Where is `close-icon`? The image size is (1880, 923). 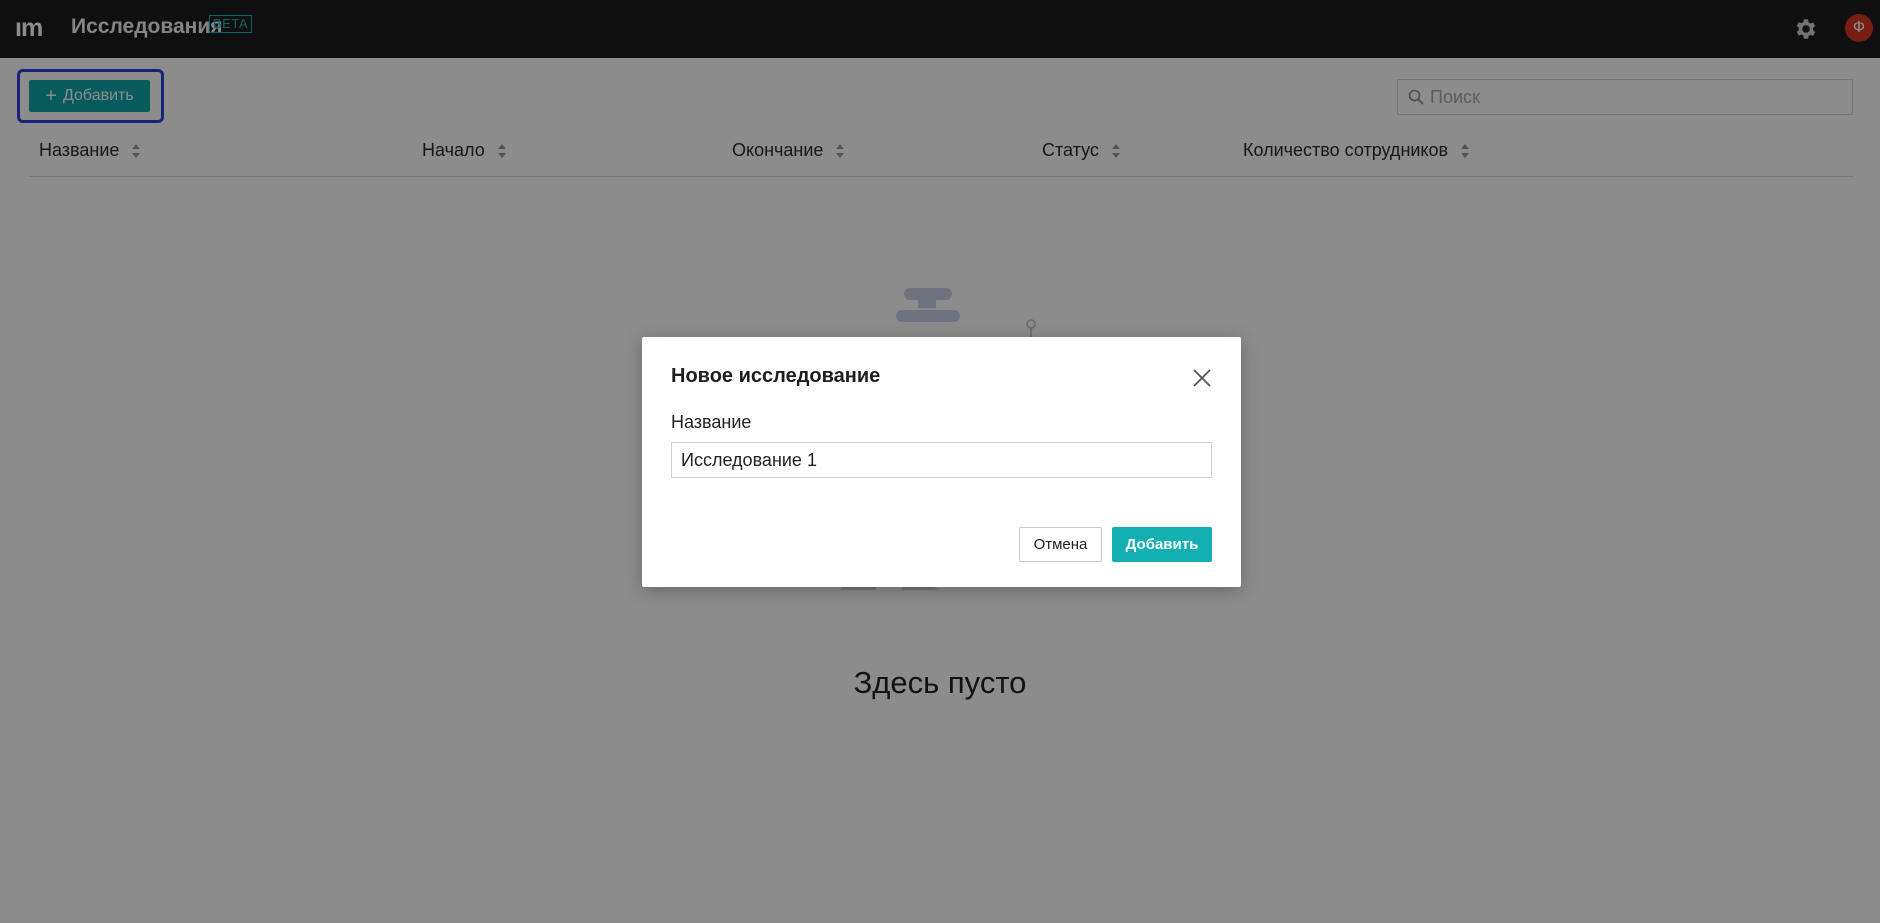 close-icon is located at coordinates (1202, 378).